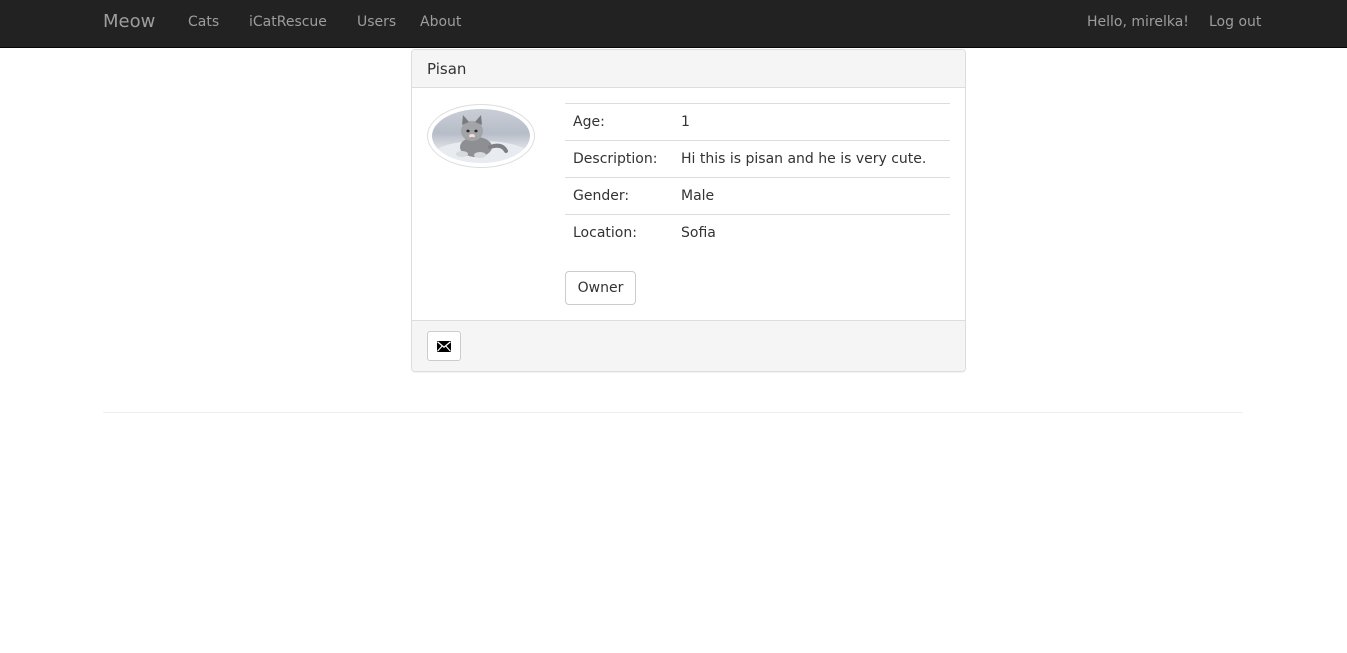  What do you see at coordinates (811, 233) in the screenshot?
I see `location-value: Sofia` at bounding box center [811, 233].